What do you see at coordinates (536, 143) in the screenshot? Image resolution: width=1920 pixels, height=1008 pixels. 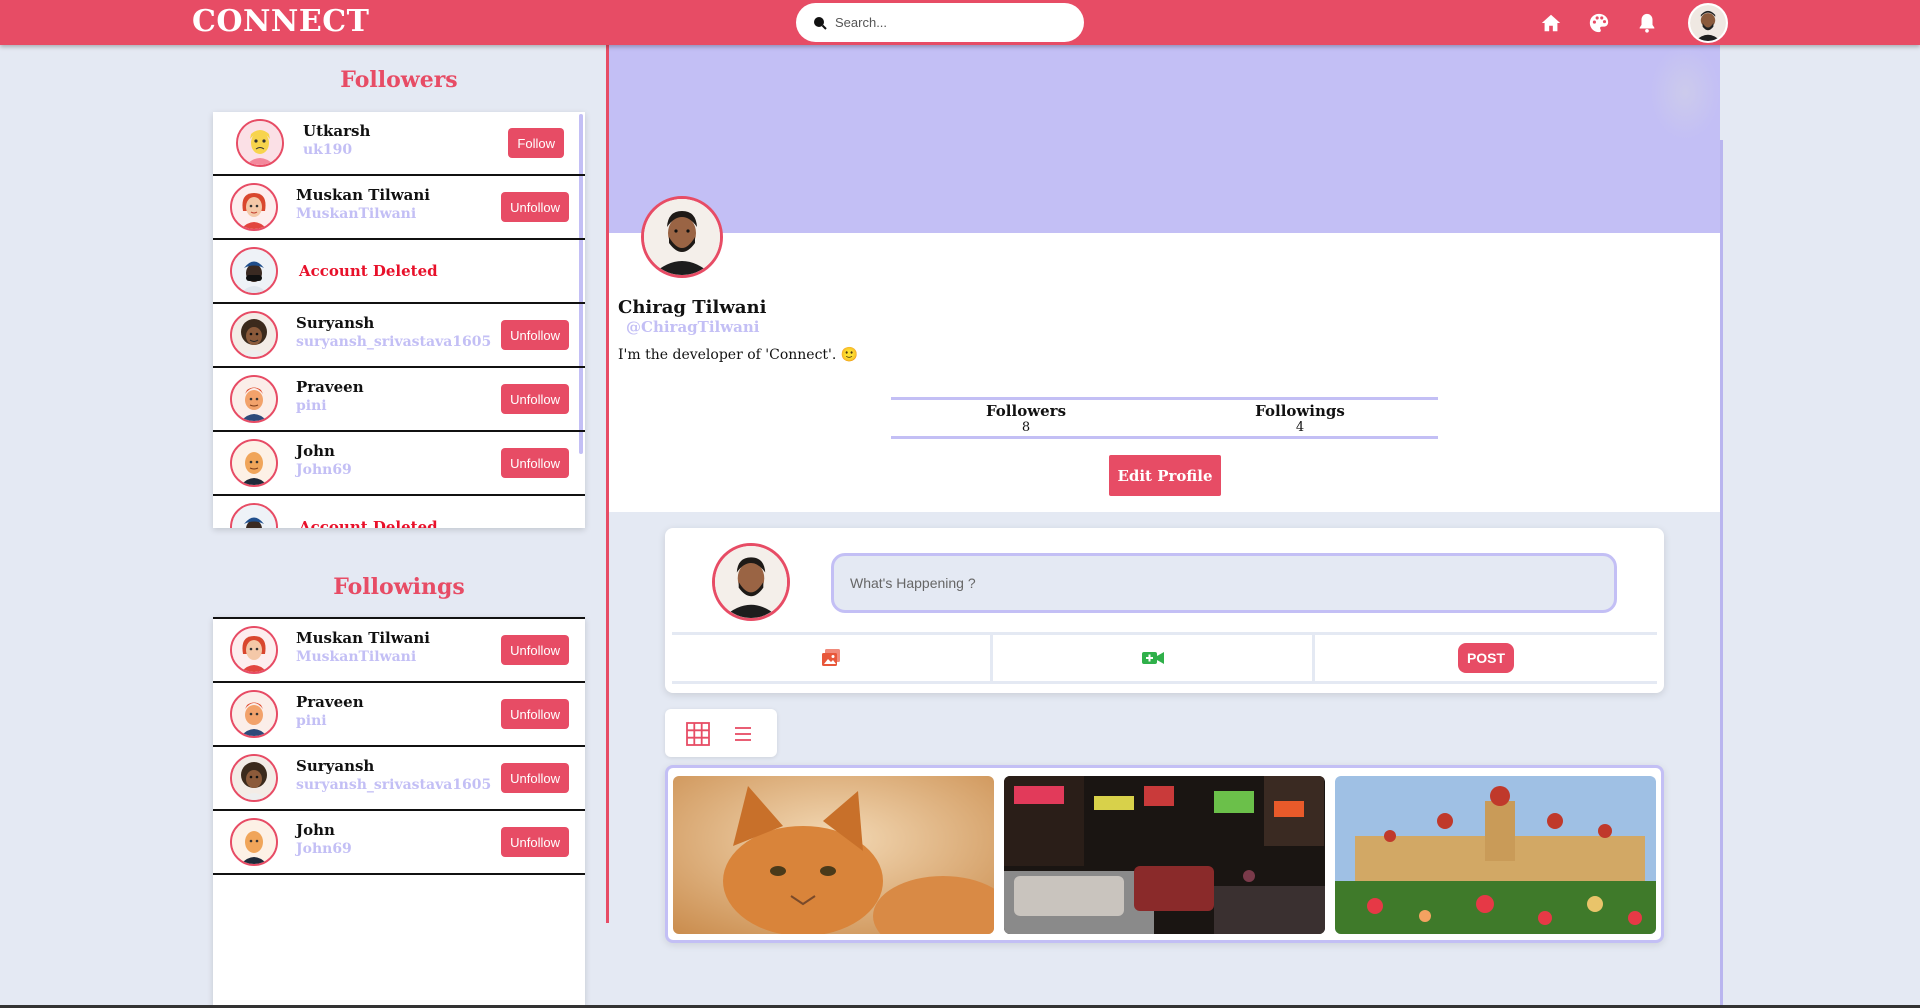 I see `follow-button: Follow` at bounding box center [536, 143].